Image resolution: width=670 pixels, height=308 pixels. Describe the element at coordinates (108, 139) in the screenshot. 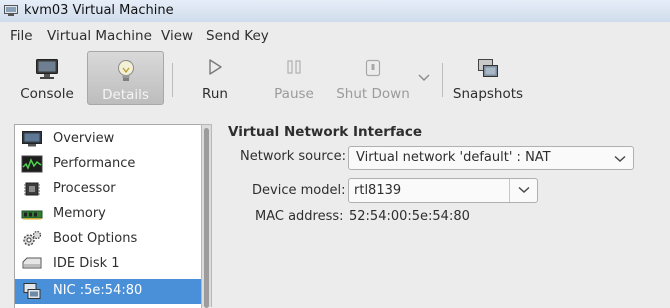

I see `sidebar-item-overview: Overview` at that location.